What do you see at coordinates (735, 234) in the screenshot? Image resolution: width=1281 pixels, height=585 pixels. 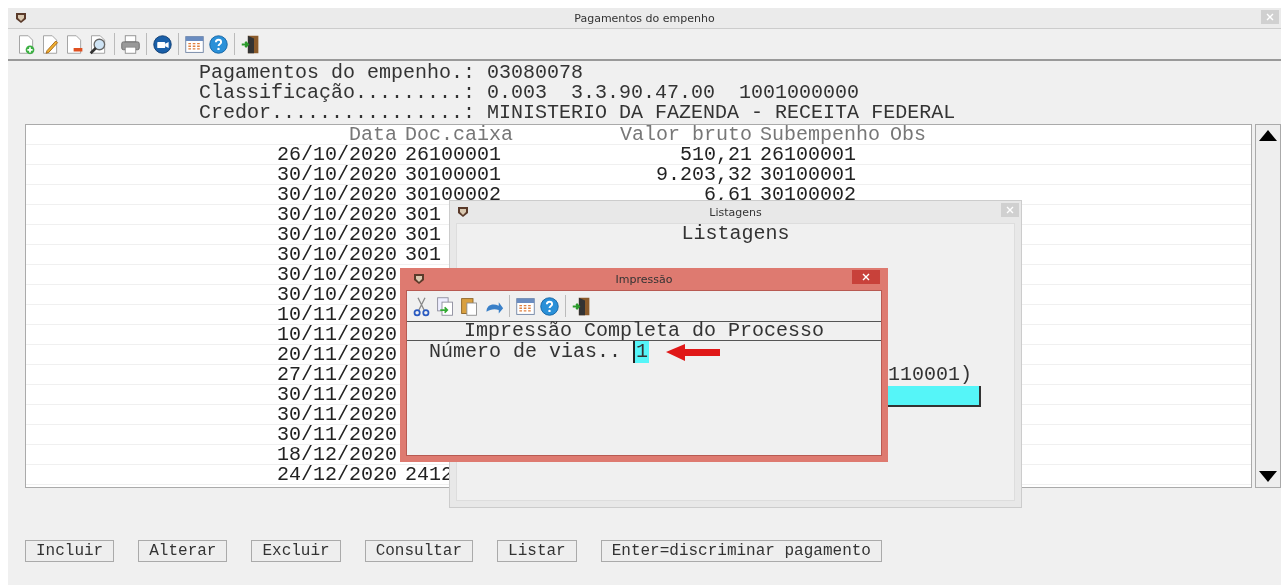 I see `dialog-heading: Listagens` at bounding box center [735, 234].